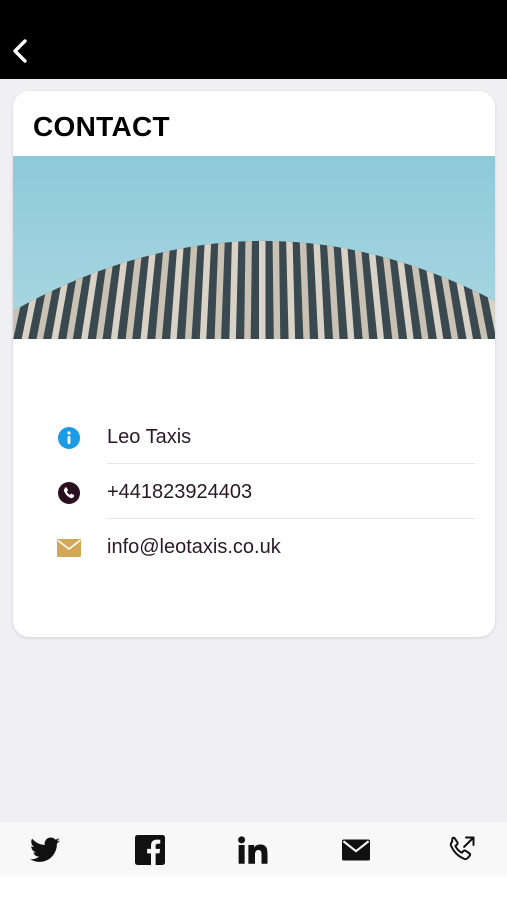 This screenshot has height=900, width=507. What do you see at coordinates (254, 436) in the screenshot?
I see `contact-row-name: Leo Taxis` at bounding box center [254, 436].